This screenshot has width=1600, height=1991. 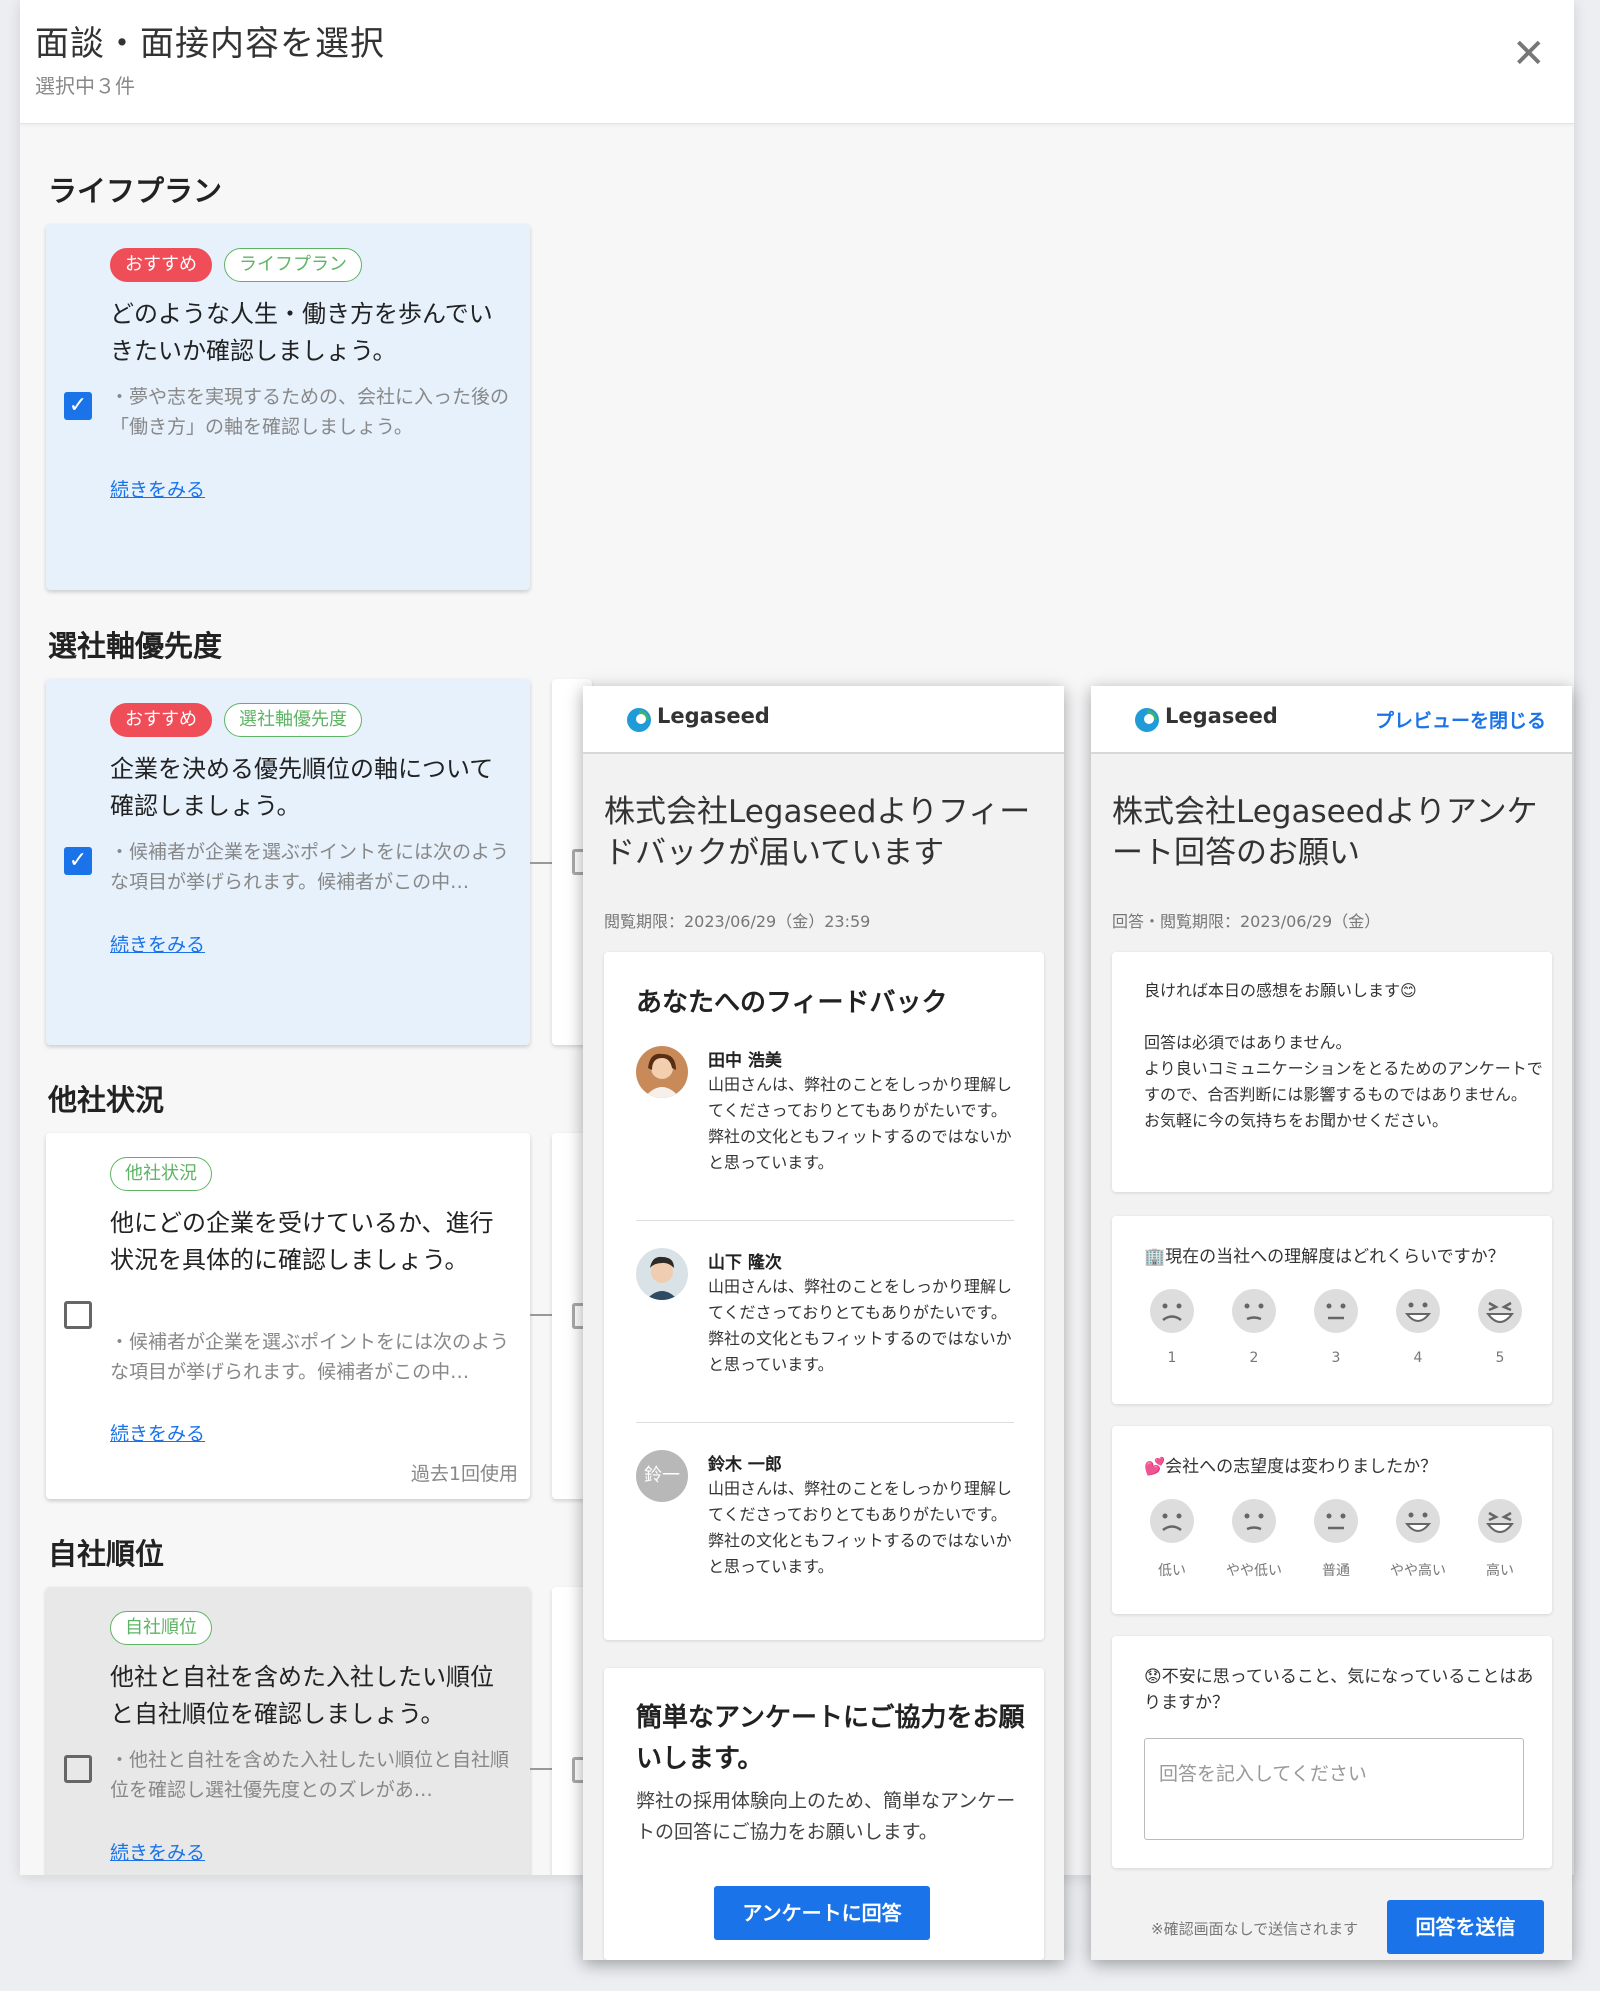 I want to click on rating-option: 普通, so click(x=1336, y=1539).